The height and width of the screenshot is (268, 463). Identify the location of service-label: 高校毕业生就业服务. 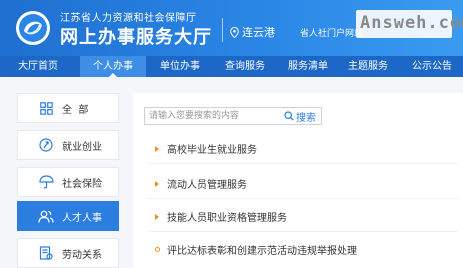
(212, 150).